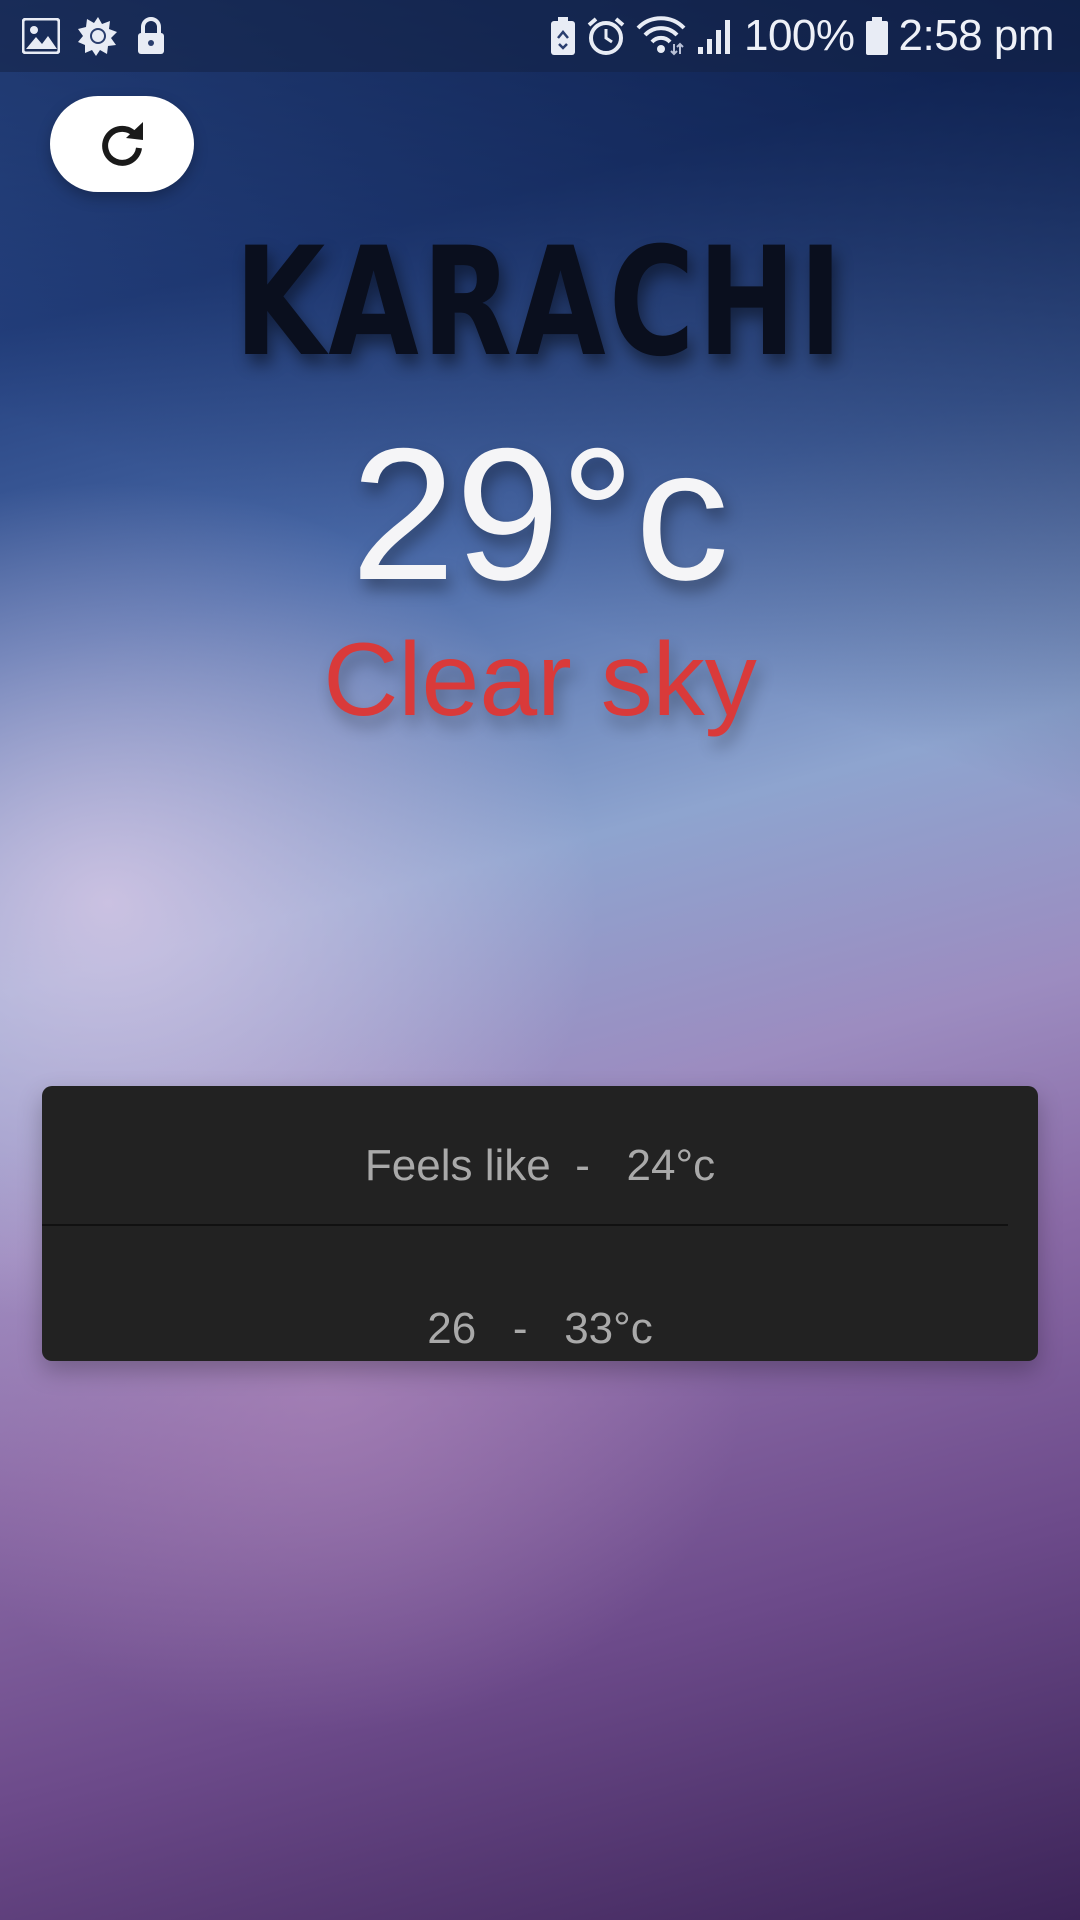 Image resolution: width=1080 pixels, height=1920 pixels. What do you see at coordinates (877, 36) in the screenshot?
I see `battery-icon` at bounding box center [877, 36].